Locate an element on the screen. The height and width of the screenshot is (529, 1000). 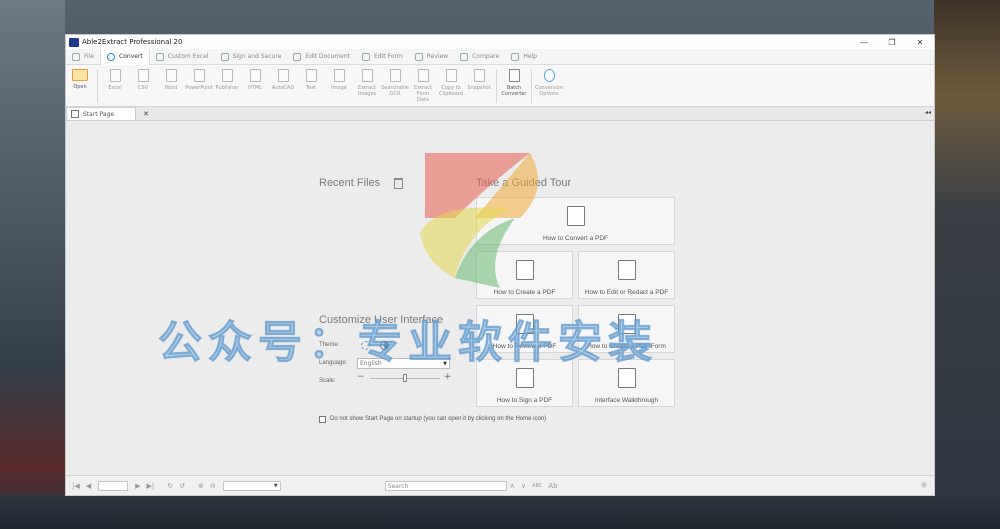
image-label: Image is located at coordinates (339, 88).